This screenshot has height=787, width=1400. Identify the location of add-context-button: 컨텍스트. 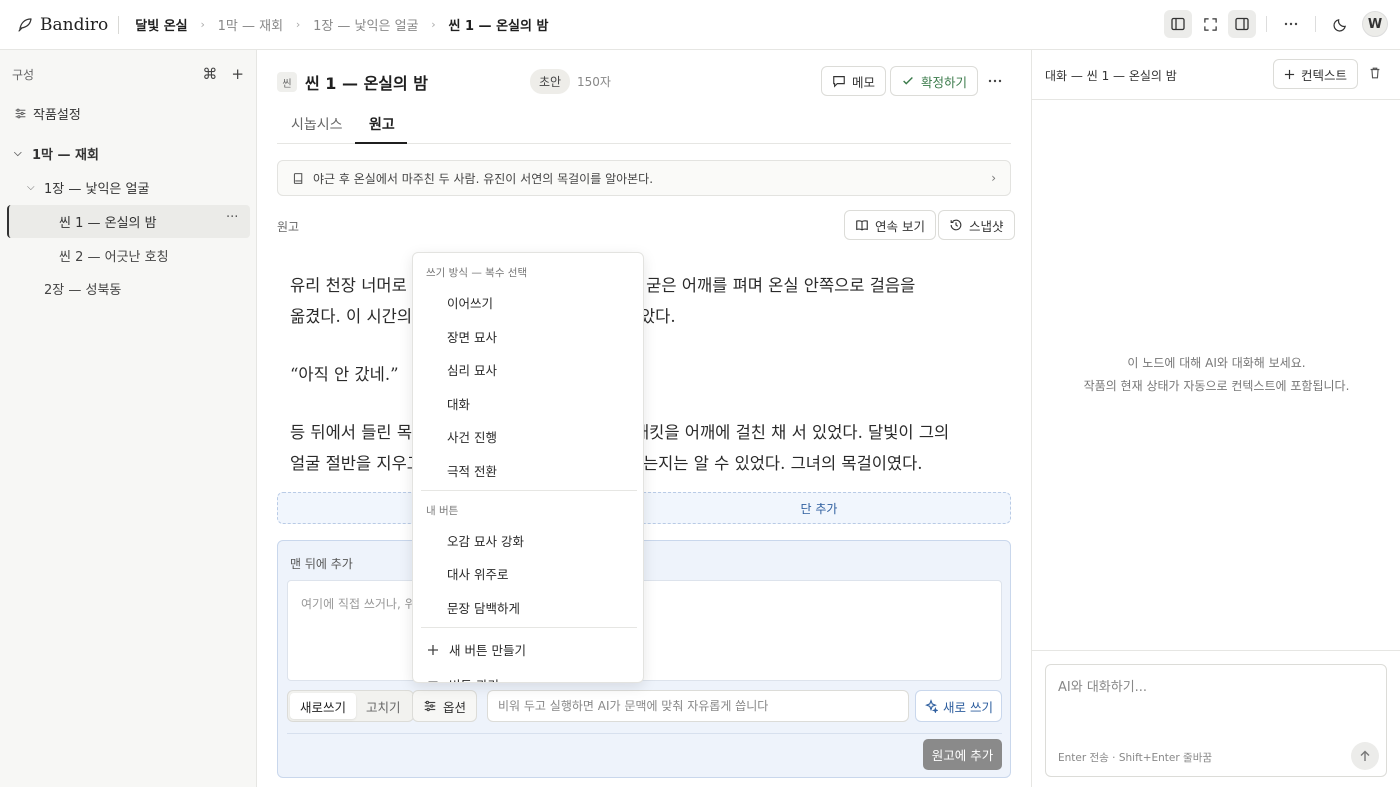
(1316, 74).